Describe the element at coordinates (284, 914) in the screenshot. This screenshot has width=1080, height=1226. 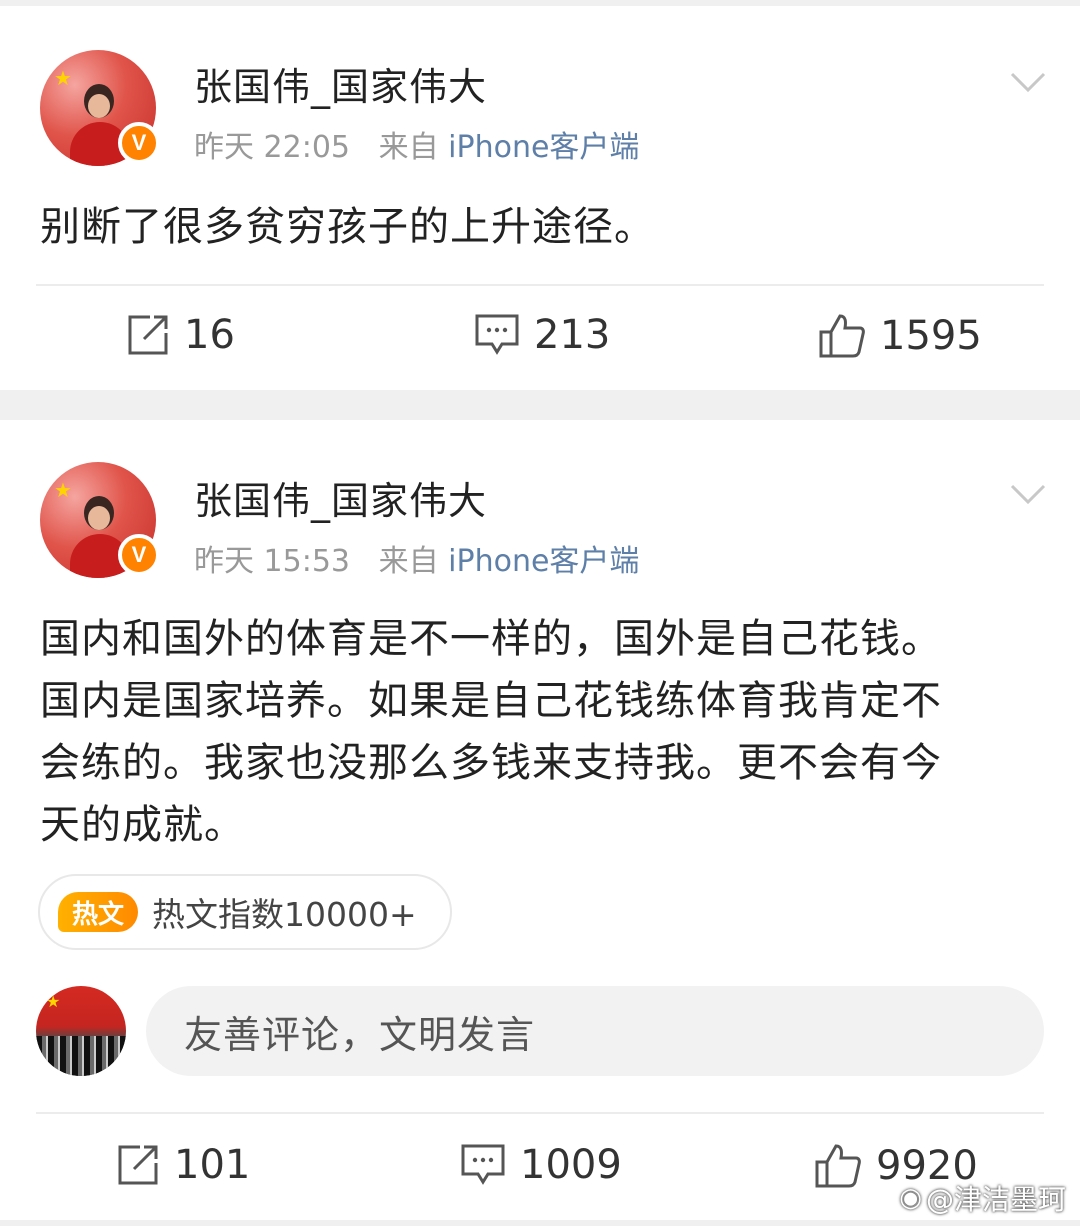
I see `hot-index-text: 热文指数10000+` at that location.